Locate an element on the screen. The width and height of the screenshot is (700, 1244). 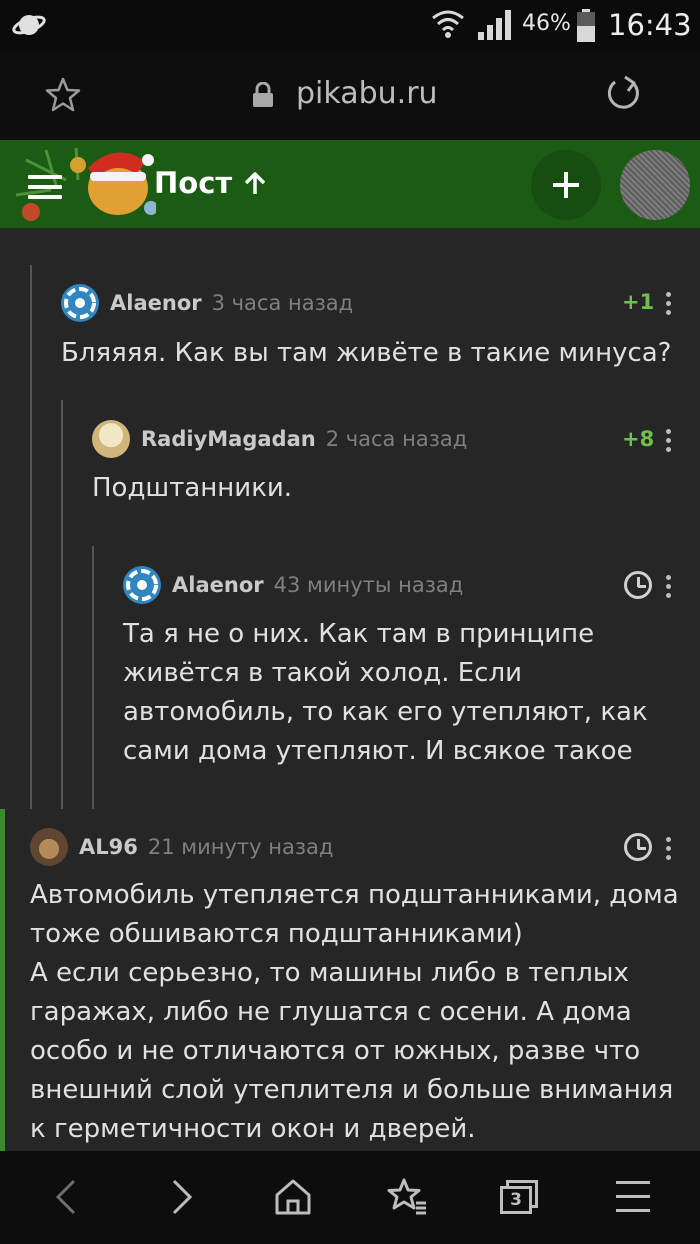
comment-time: 21 минуту назад is located at coordinates (240, 847).